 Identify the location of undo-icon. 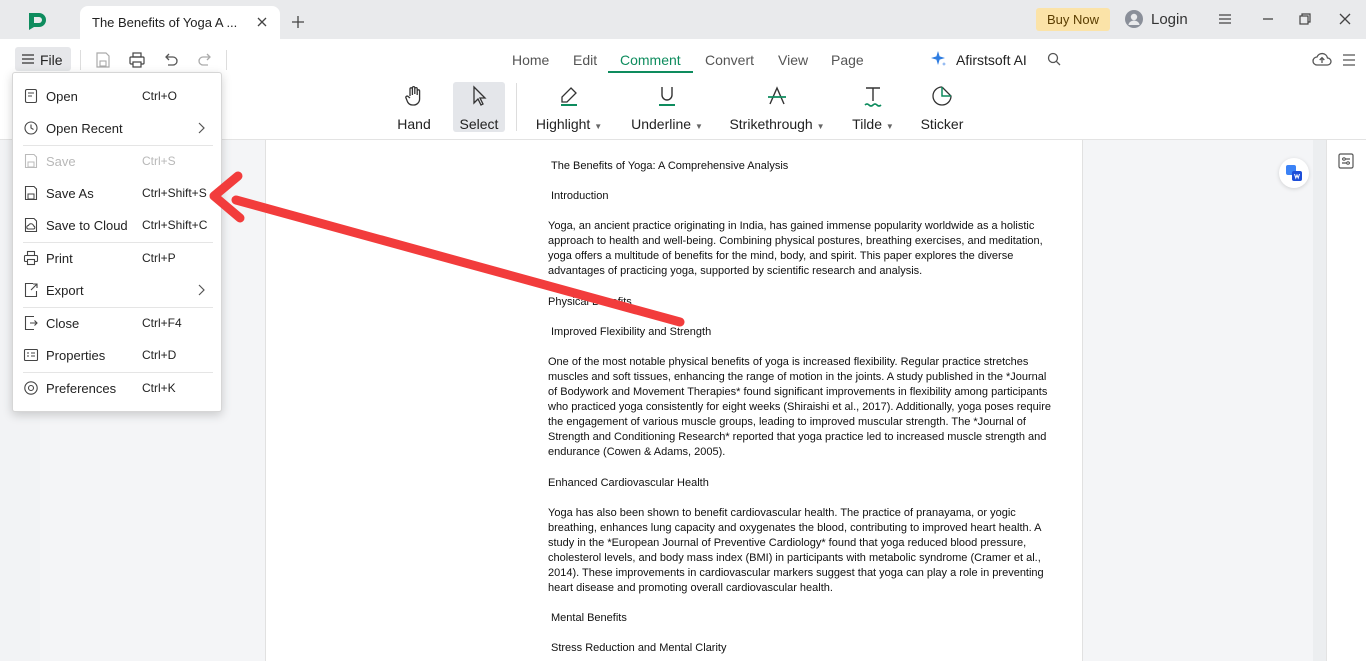
(171, 60).